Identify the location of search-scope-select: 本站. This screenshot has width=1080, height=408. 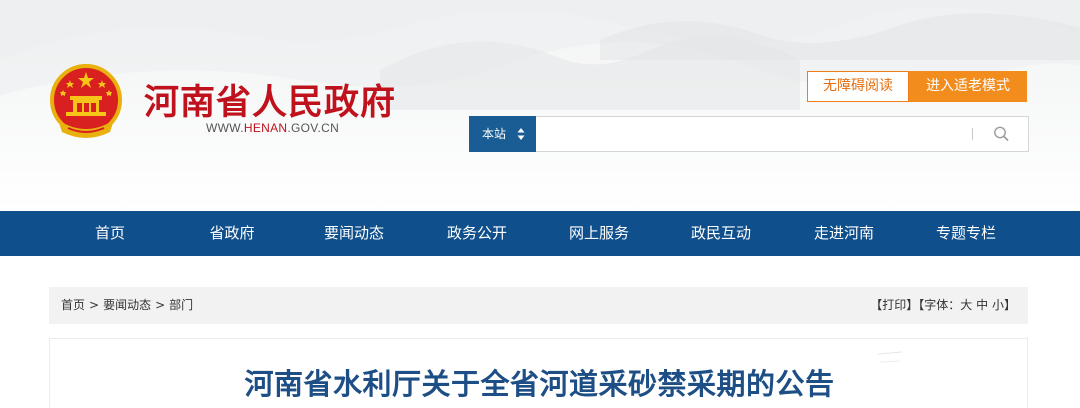
(502, 134).